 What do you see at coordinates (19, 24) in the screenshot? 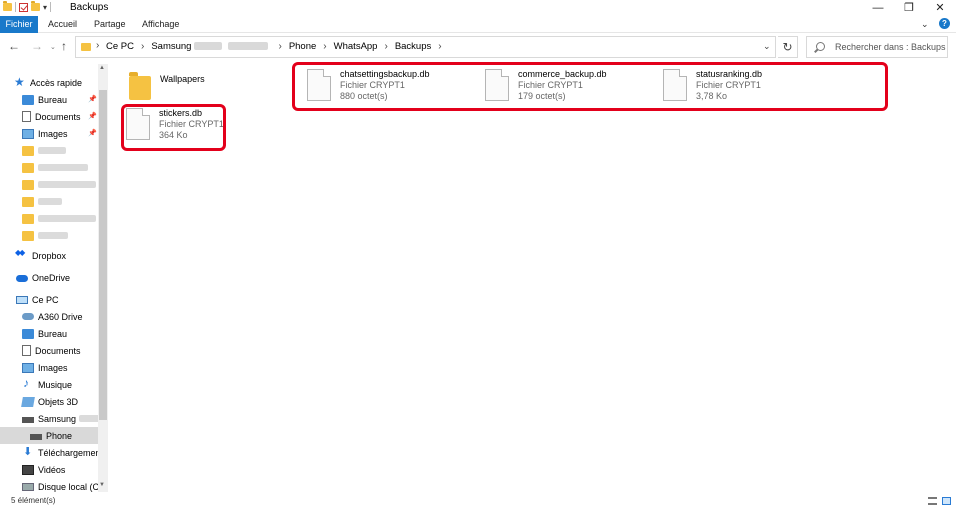
I see `tab-fichier: Fichier` at bounding box center [19, 24].